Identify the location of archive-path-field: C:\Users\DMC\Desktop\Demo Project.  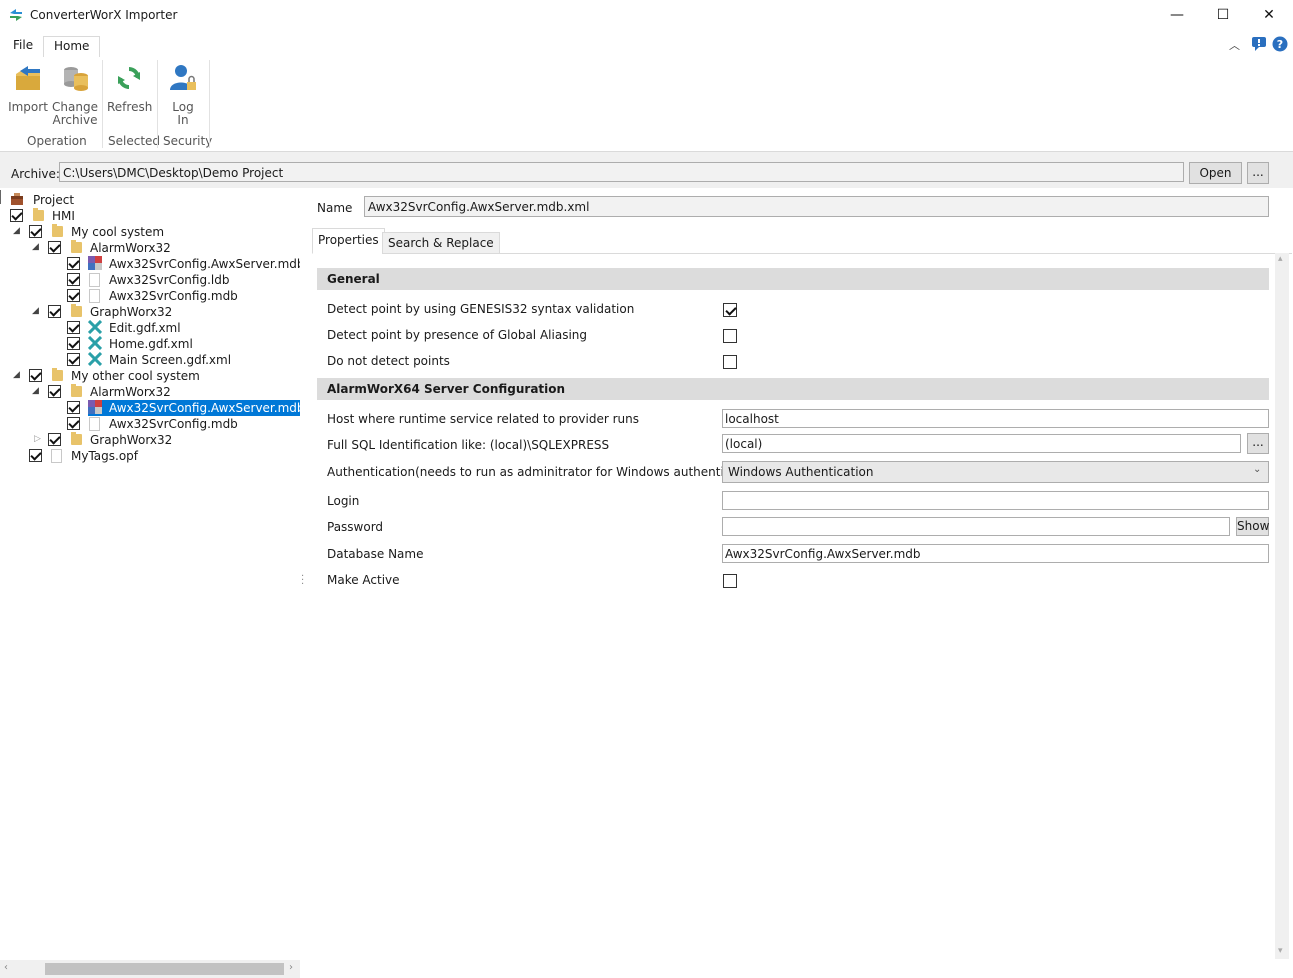
(621, 172).